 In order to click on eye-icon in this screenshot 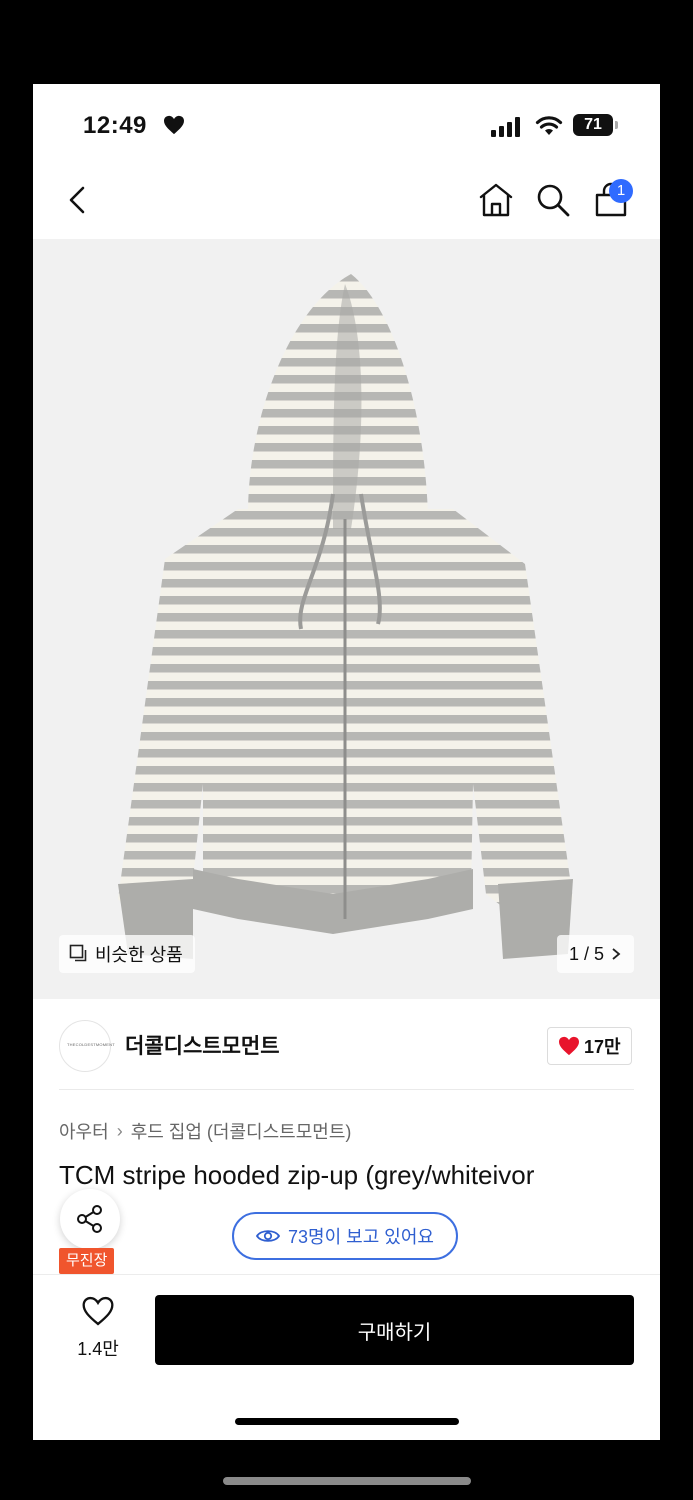, I will do `click(268, 1236)`.